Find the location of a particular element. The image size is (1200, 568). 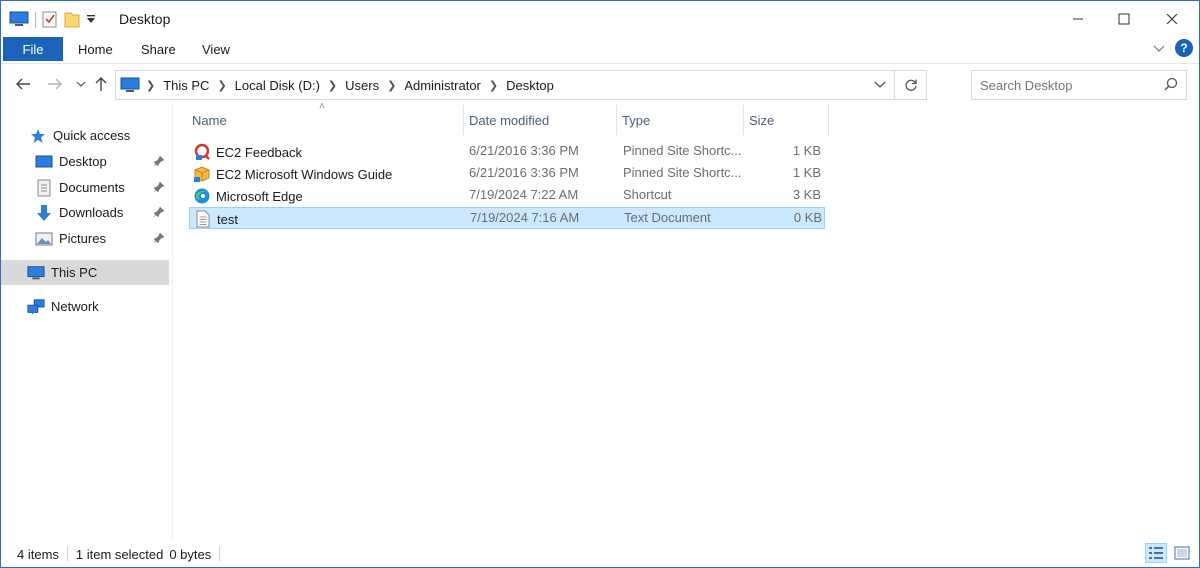

guide-shortcut-icon is located at coordinates (202, 174).